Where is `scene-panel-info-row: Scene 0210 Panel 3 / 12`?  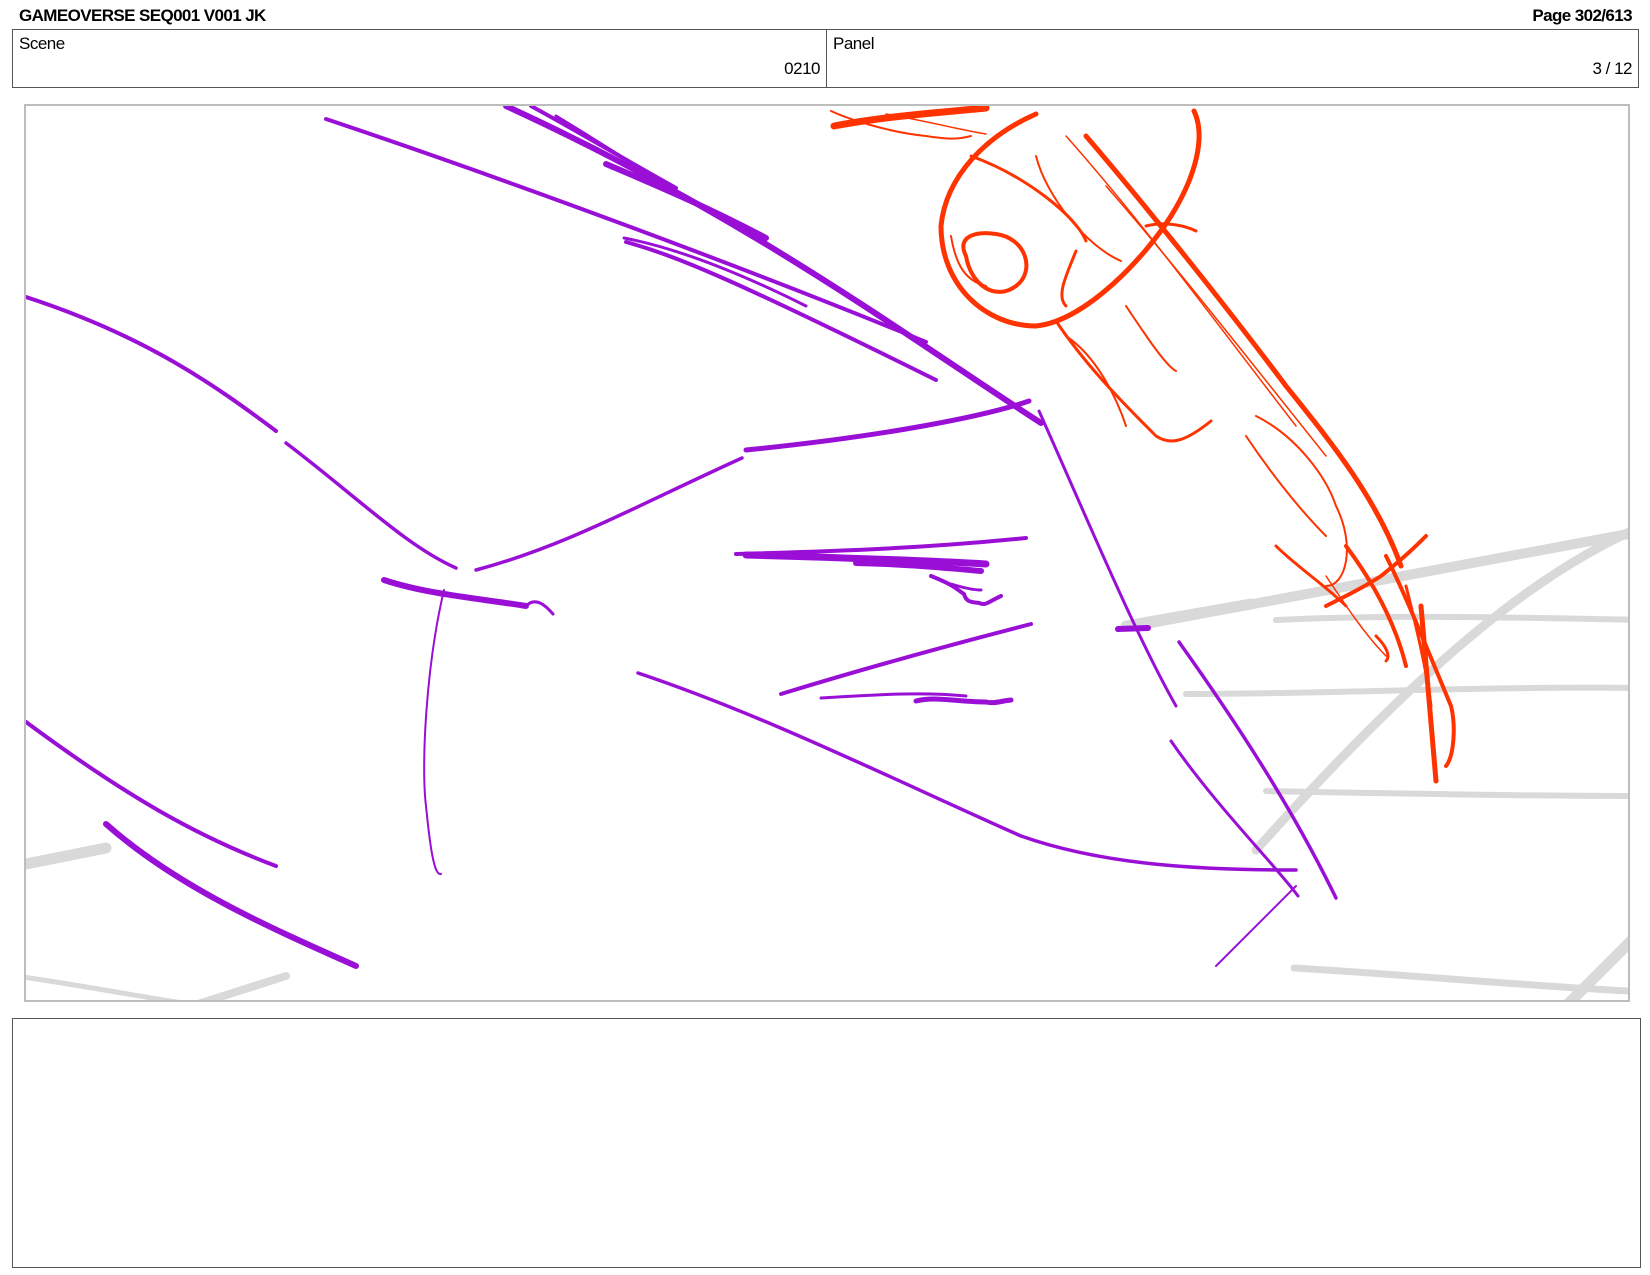
scene-panel-info-row: Scene 0210 Panel 3 / 12 is located at coordinates (825, 58).